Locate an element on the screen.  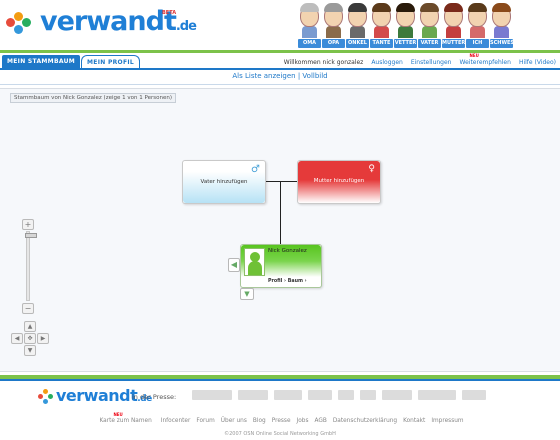
footer-link: Datenschutzerklärung is located at coordinates (365, 421).